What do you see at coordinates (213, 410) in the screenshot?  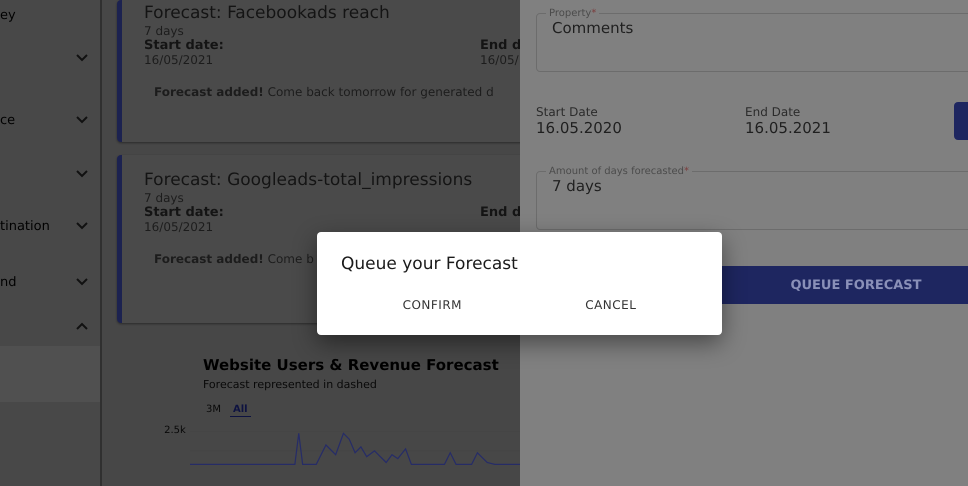 I see `range-tab: 3M` at bounding box center [213, 410].